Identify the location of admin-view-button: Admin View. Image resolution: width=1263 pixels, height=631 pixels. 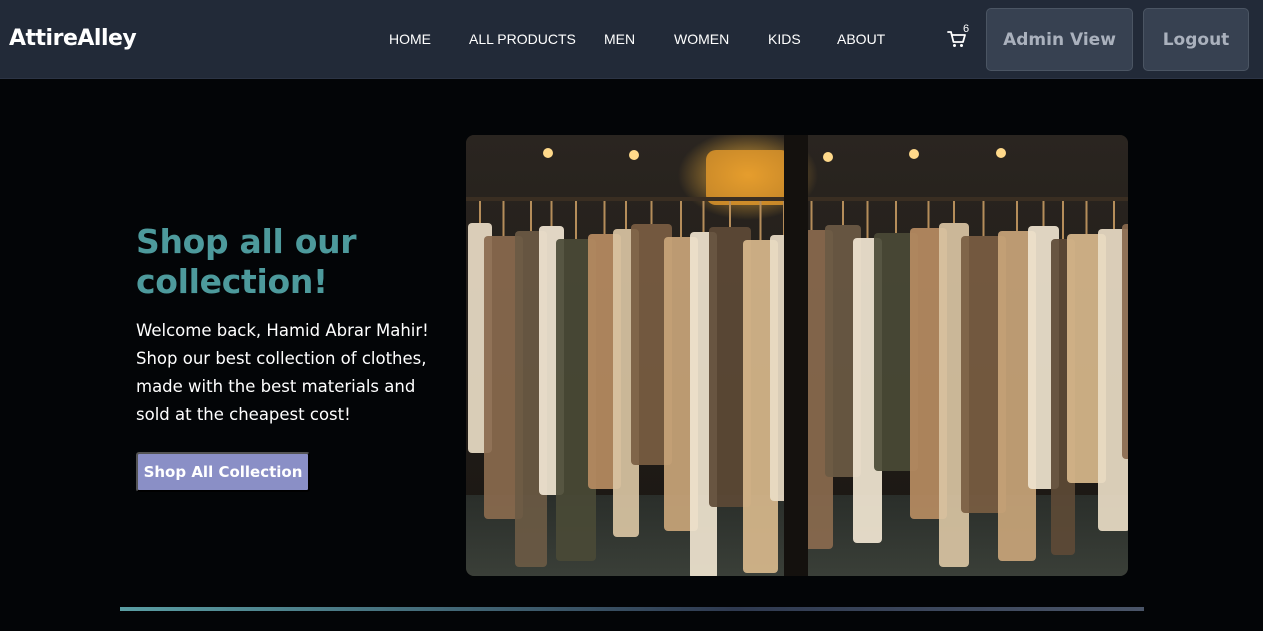
(1059, 39).